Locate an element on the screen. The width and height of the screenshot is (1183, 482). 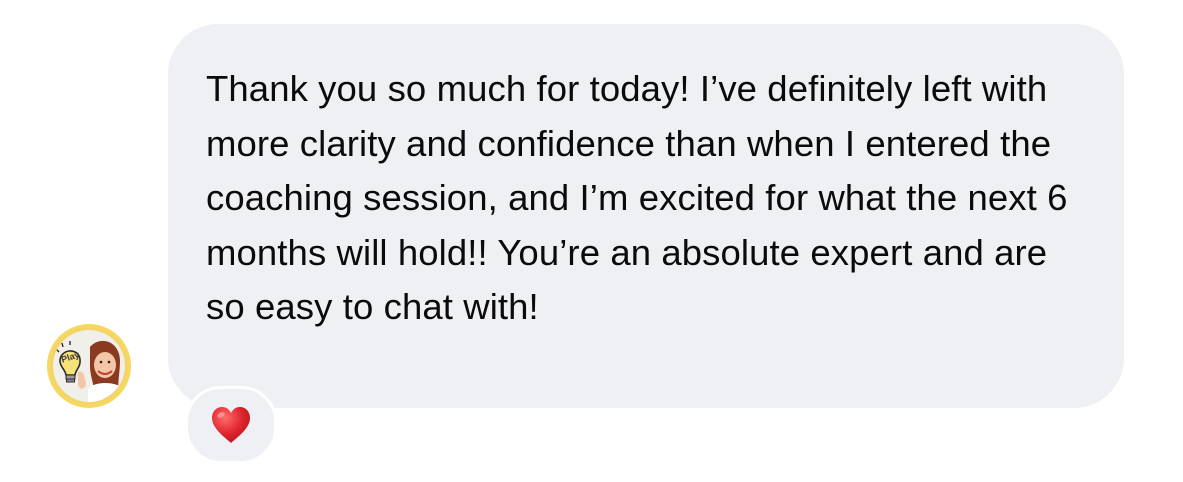
red-heart-icon is located at coordinates (231, 425).